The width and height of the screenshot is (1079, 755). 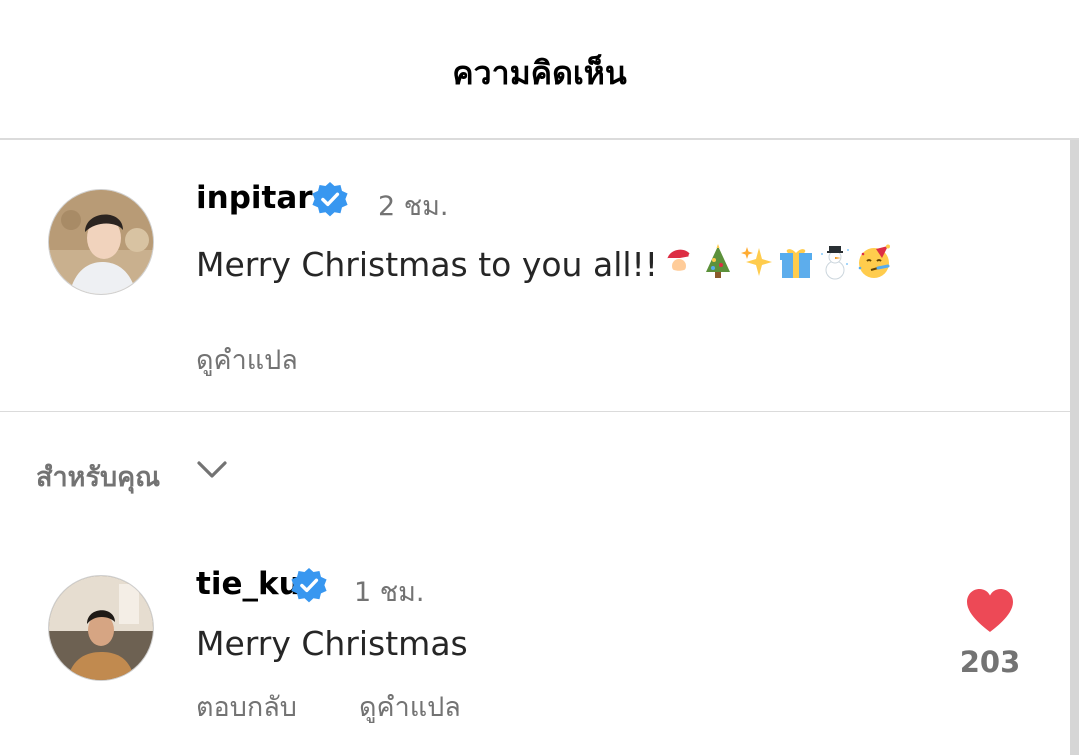 What do you see at coordinates (248, 584) in the screenshot?
I see `username: tie_ku` at bounding box center [248, 584].